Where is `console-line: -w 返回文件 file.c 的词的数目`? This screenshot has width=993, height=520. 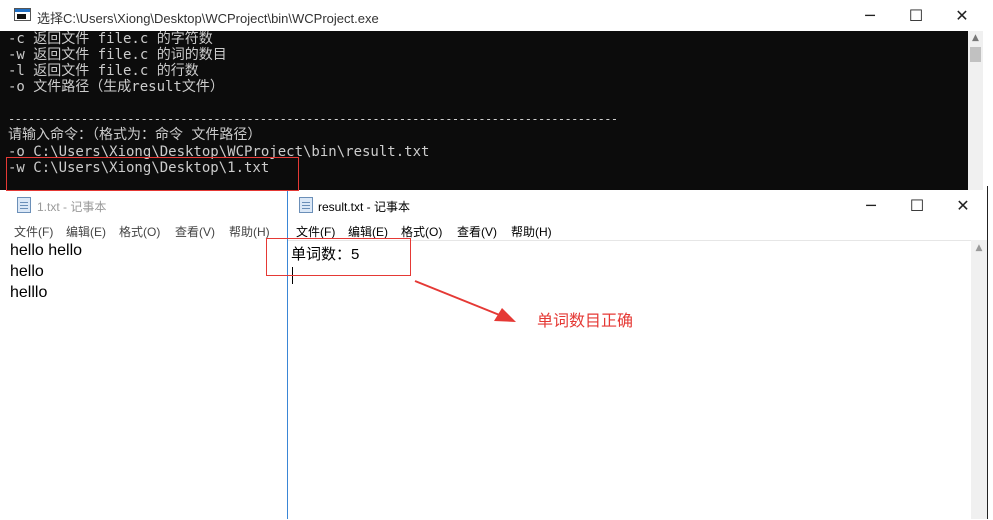 console-line: -w 返回文件 file.c 的词的数目 is located at coordinates (117, 55).